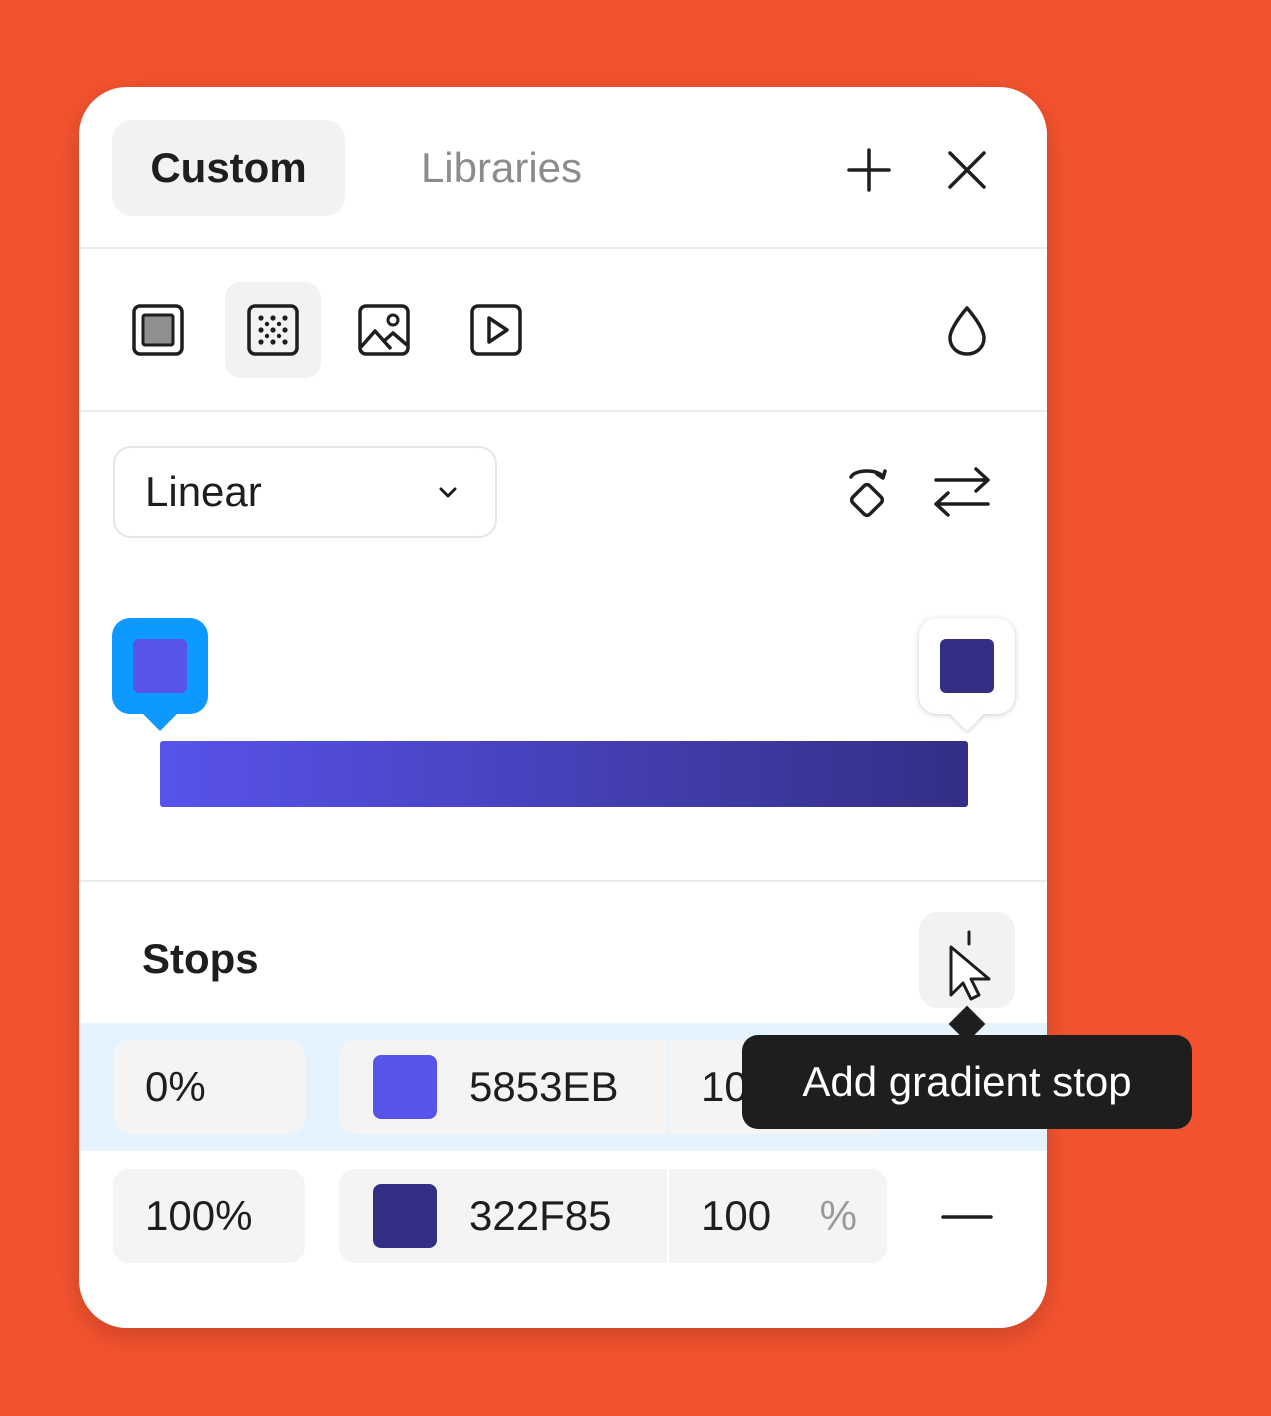  What do you see at coordinates (969, 938) in the screenshot?
I see `add-stop-cursor-icon` at bounding box center [969, 938].